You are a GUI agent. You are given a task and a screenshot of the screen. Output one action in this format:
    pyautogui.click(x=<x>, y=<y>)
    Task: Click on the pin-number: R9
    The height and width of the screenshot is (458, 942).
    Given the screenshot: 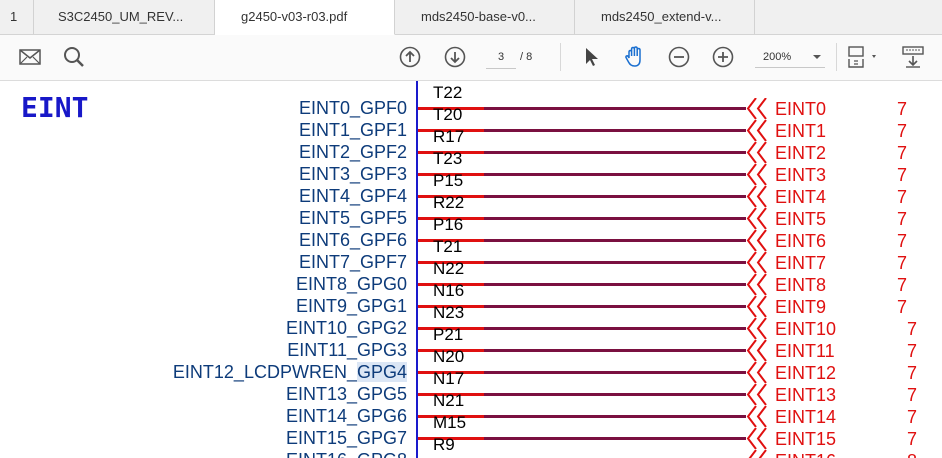 What is the action you would take?
    pyautogui.click(x=444, y=444)
    